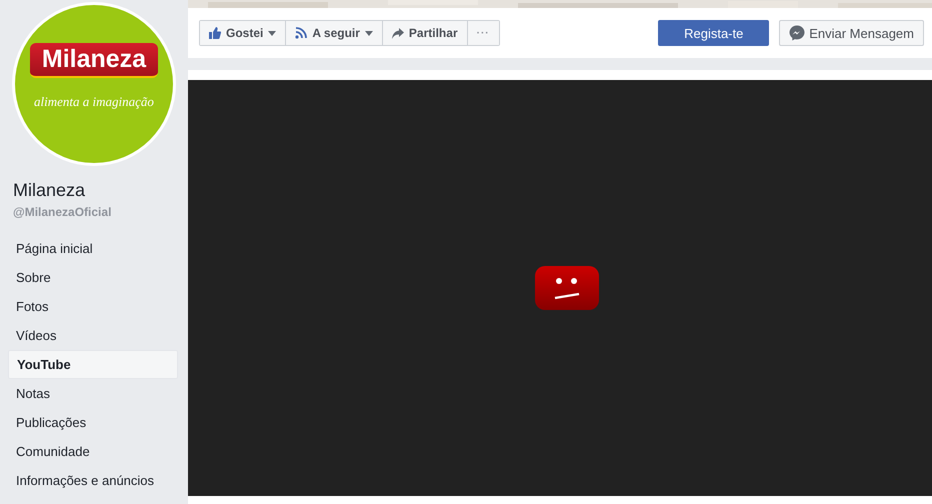  I want to click on messenger-icon, so click(797, 33).